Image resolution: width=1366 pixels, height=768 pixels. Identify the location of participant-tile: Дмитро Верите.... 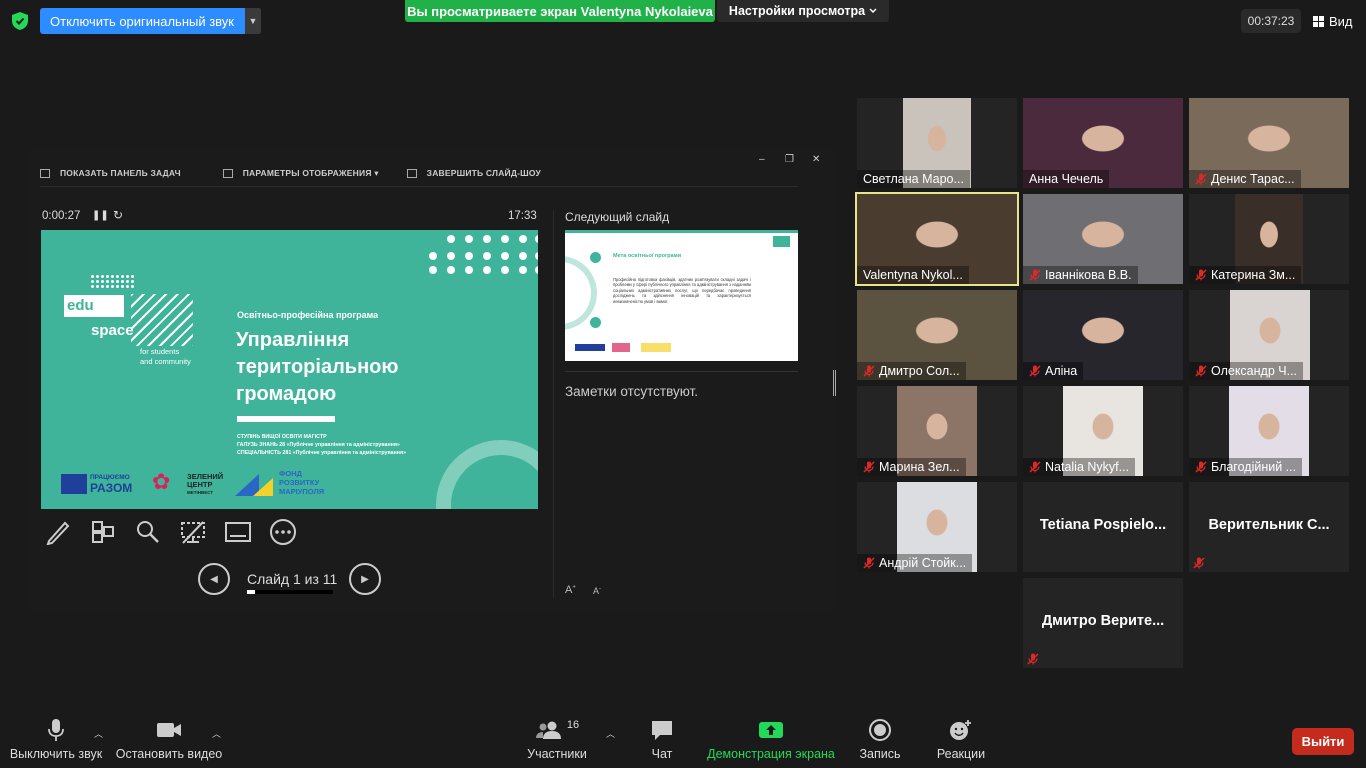
(1103, 623).